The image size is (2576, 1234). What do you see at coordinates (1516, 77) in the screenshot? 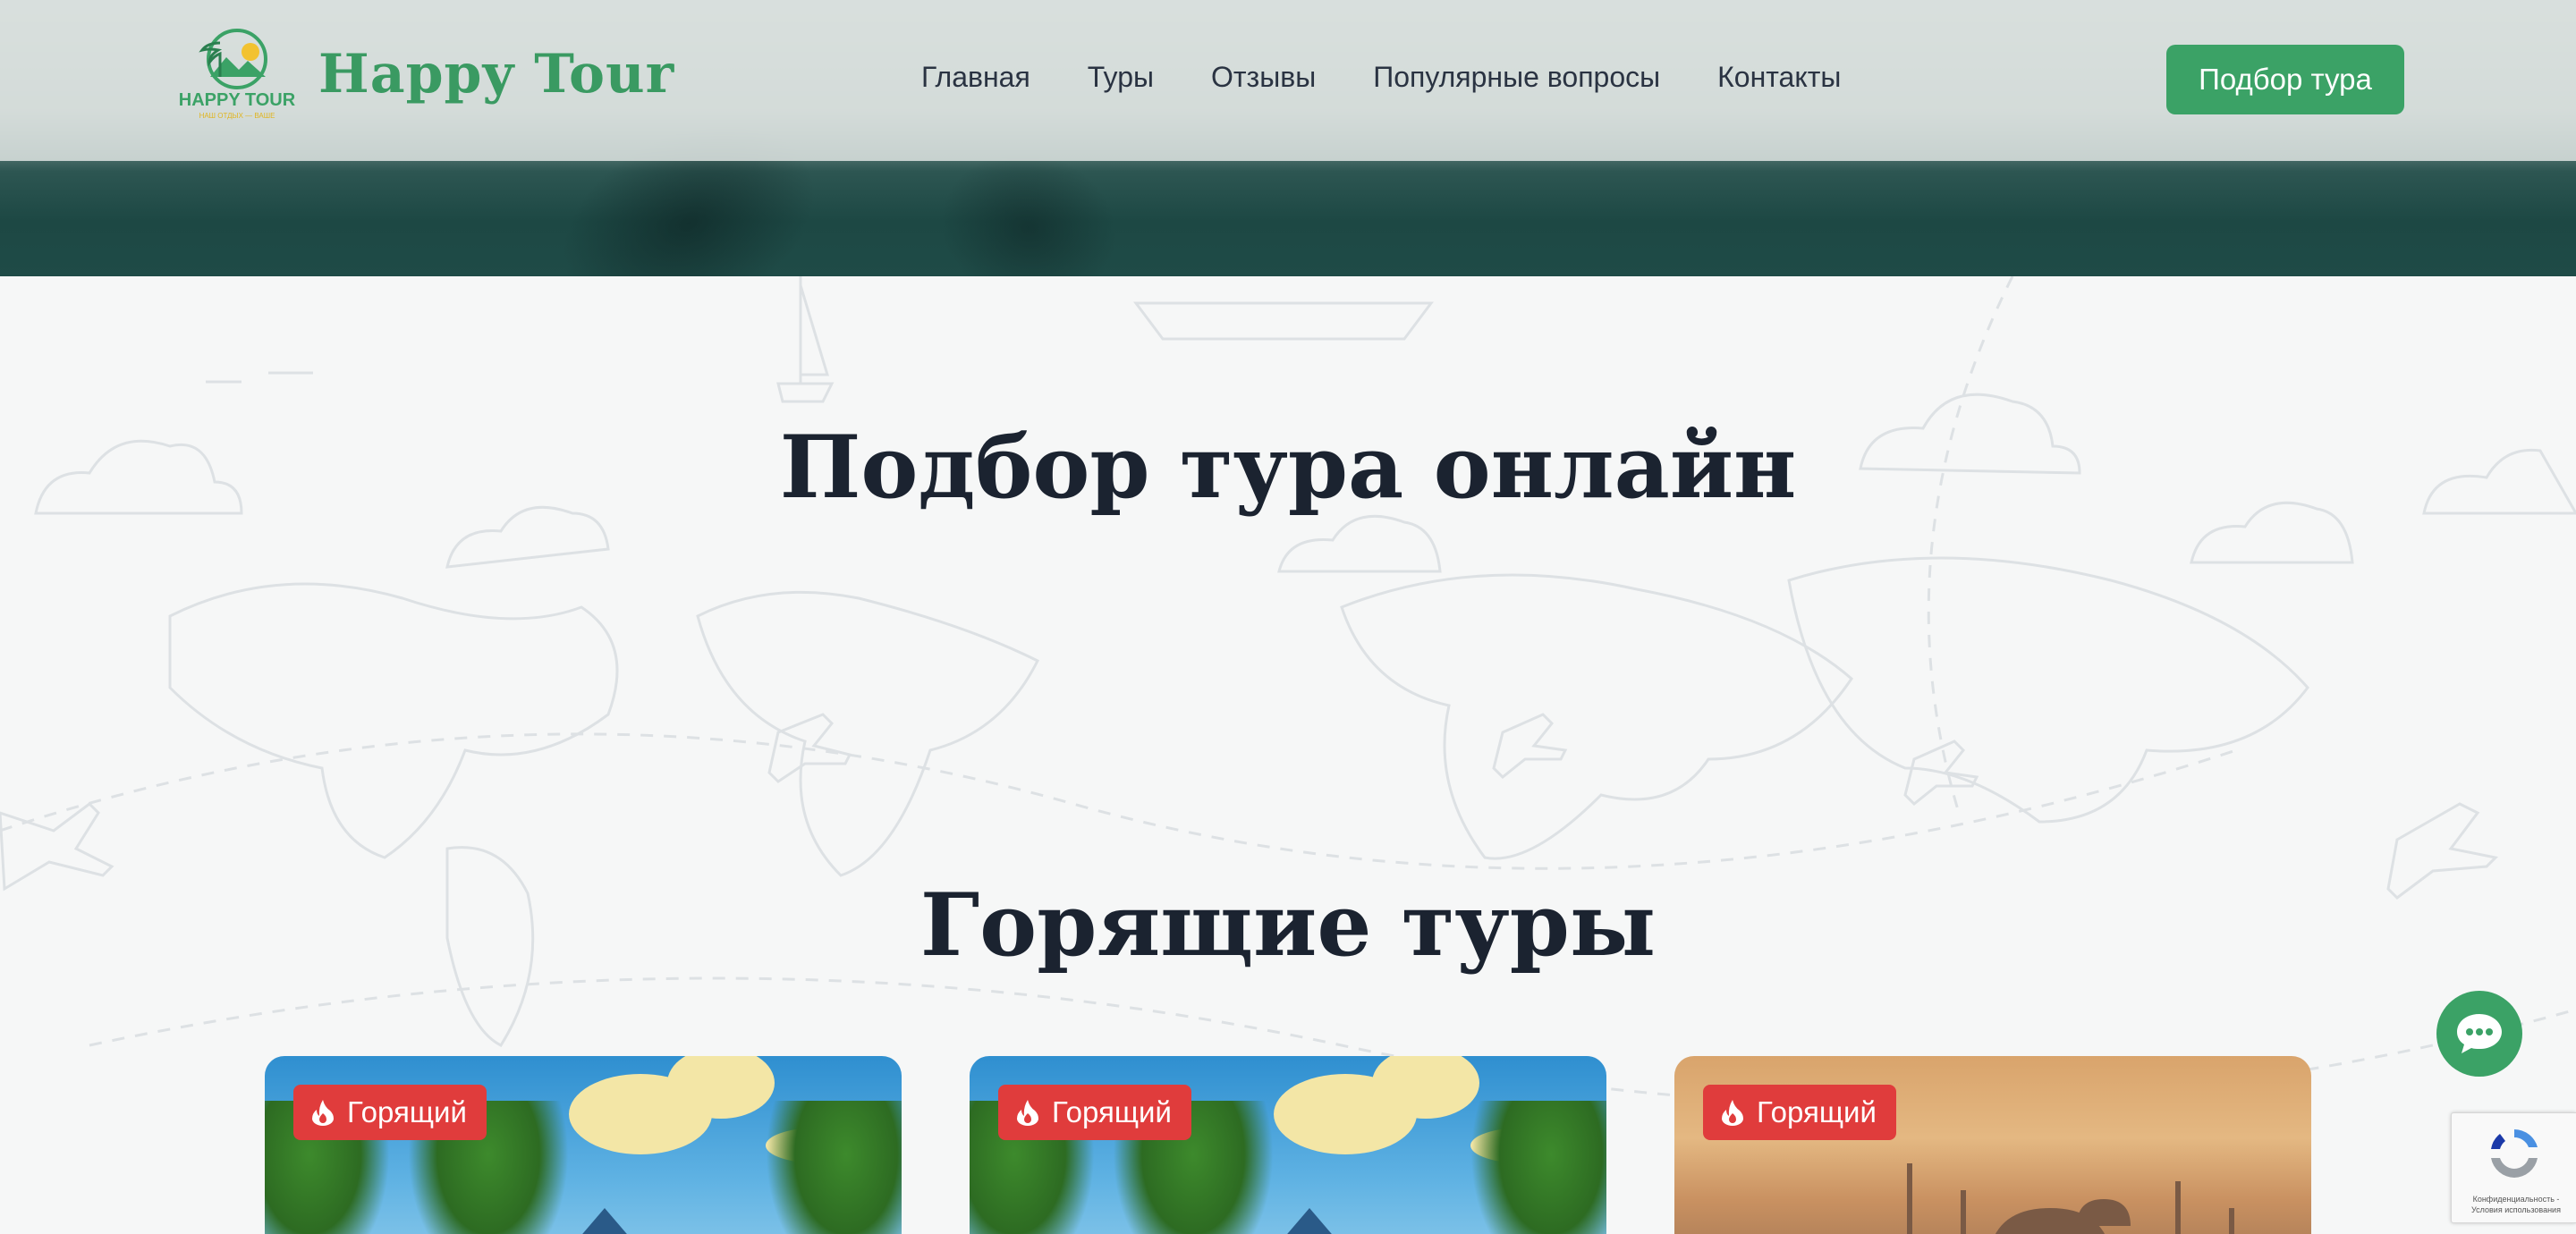
I see `nav-item-faq: Популярные вопросы` at bounding box center [1516, 77].